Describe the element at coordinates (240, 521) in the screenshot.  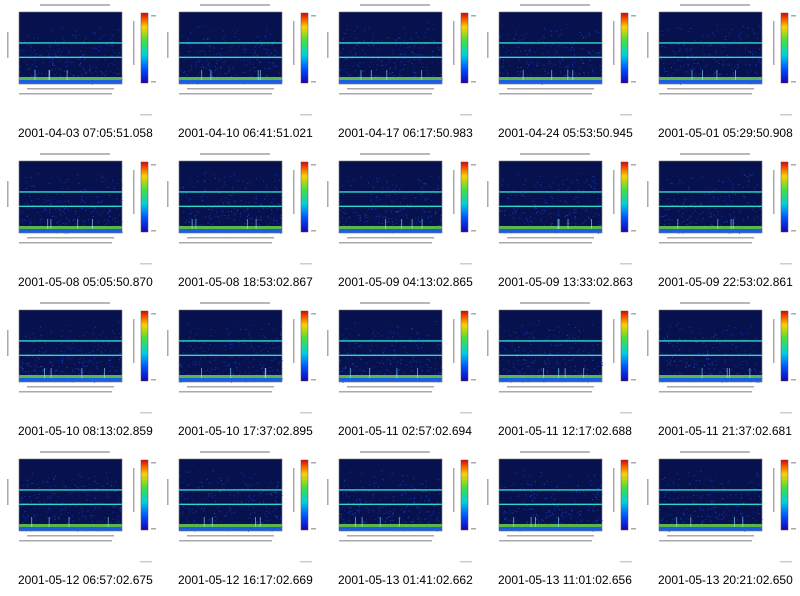
I see `spectrogram-thumbnail: 2001-05-12 16:17:02.669` at that location.